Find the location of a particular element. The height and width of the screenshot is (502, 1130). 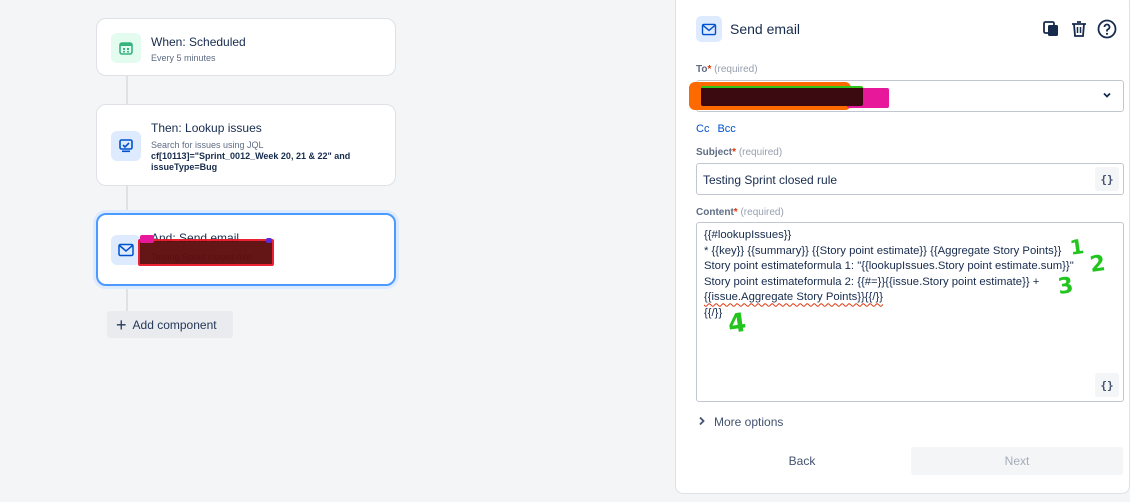

chevron-right-icon is located at coordinates (702, 422).